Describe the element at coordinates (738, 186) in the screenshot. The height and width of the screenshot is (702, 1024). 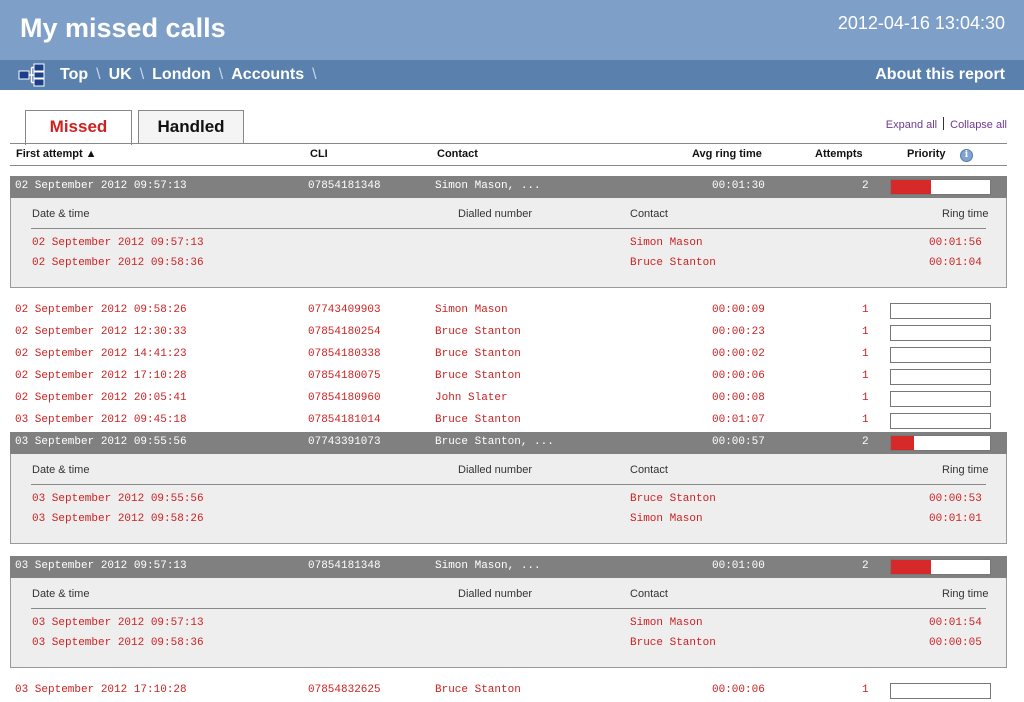
I see `avg-ring-cell: 00:01:30` at that location.